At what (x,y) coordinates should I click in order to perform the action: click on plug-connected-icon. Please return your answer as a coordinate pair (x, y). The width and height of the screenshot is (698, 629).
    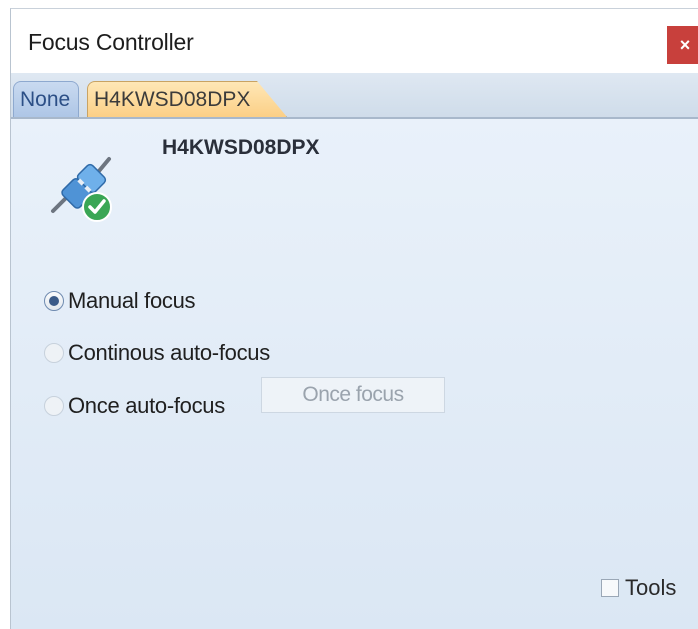
    Looking at the image, I should click on (81, 189).